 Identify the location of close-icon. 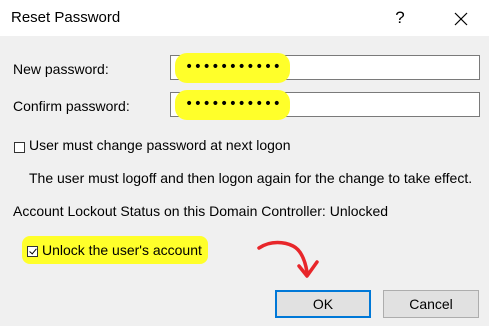
(461, 19).